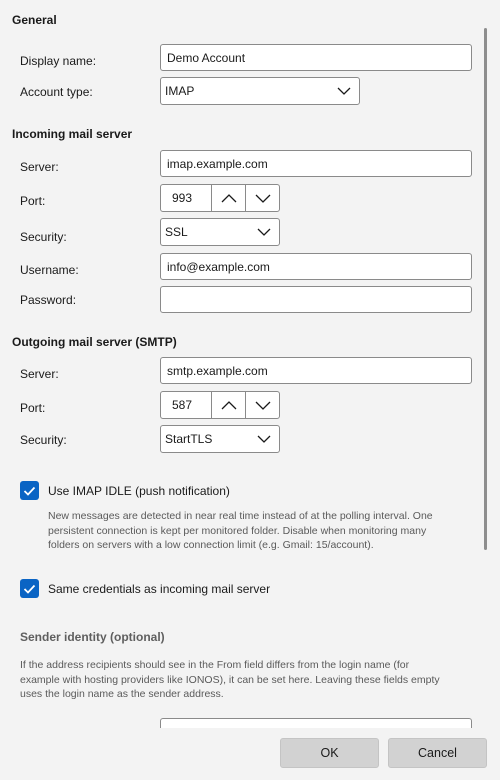 This screenshot has height=780, width=500. Describe the element at coordinates (220, 232) in the screenshot. I see `incoming-security-dropdown: SSL` at that location.